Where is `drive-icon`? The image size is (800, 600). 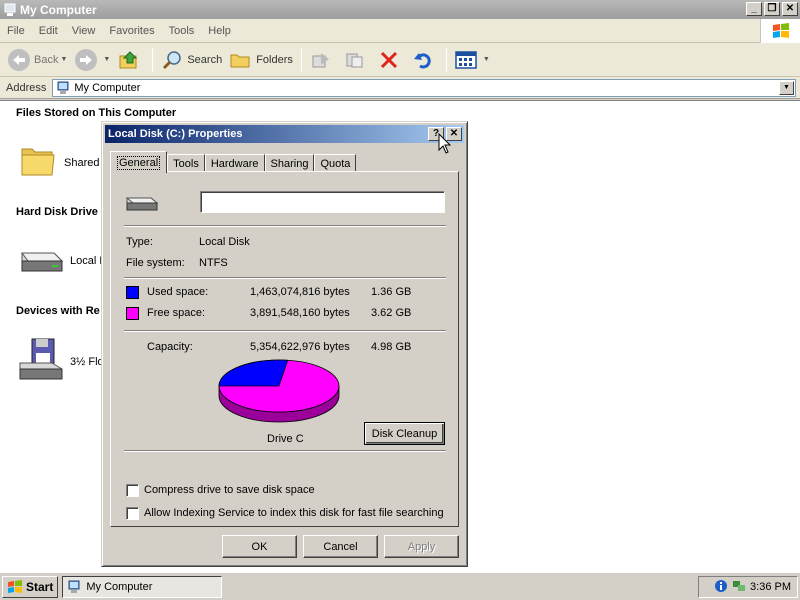 drive-icon is located at coordinates (142, 204).